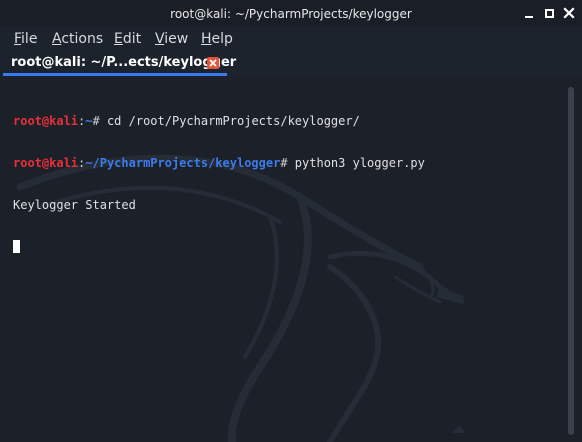 The width and height of the screenshot is (582, 442). I want to click on menu-view: View, so click(171, 39).